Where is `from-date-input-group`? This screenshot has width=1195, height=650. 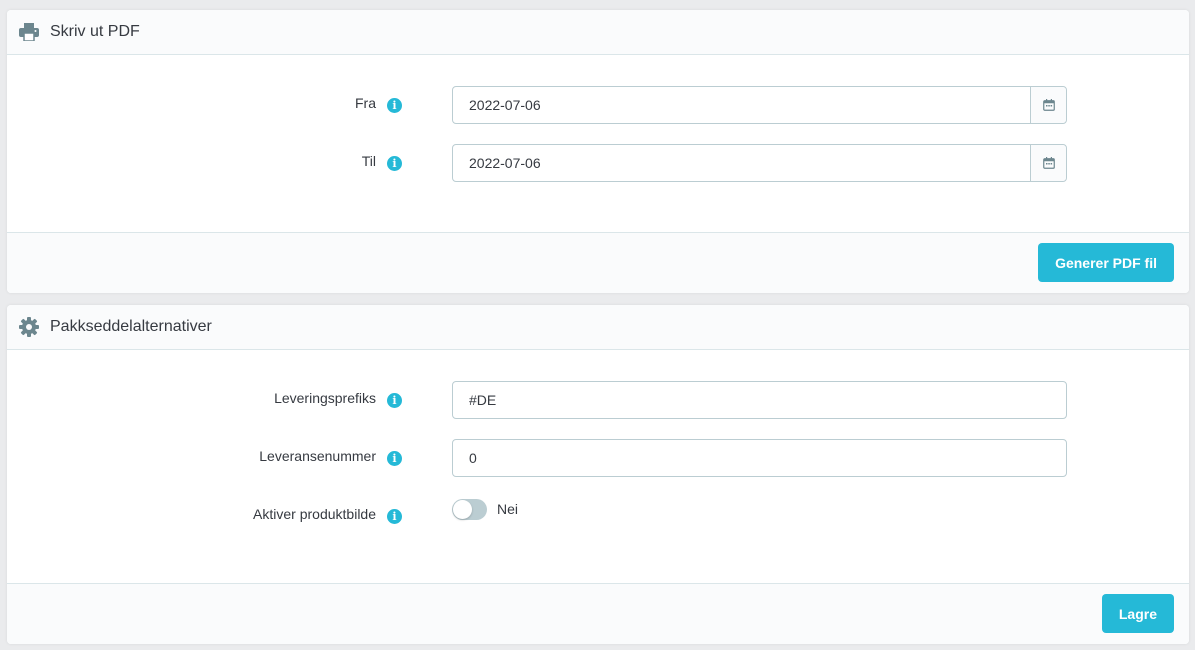 from-date-input-group is located at coordinates (759, 105).